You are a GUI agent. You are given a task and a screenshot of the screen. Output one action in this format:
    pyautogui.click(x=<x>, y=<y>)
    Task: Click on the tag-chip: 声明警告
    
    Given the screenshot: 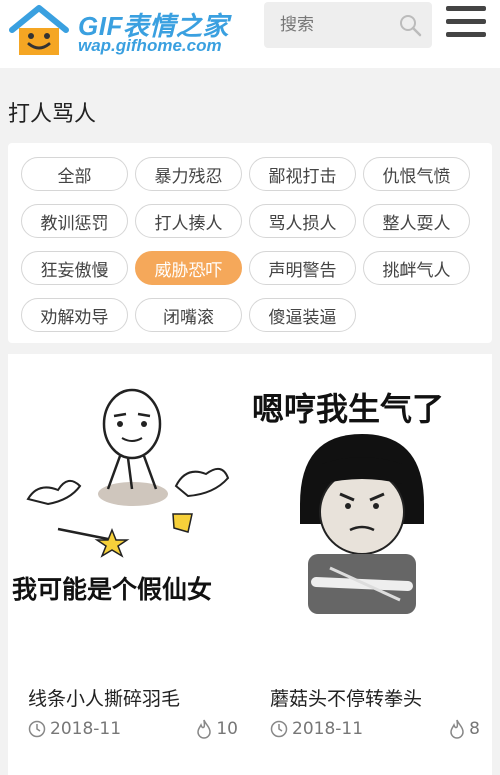 What is the action you would take?
    pyautogui.click(x=302, y=268)
    